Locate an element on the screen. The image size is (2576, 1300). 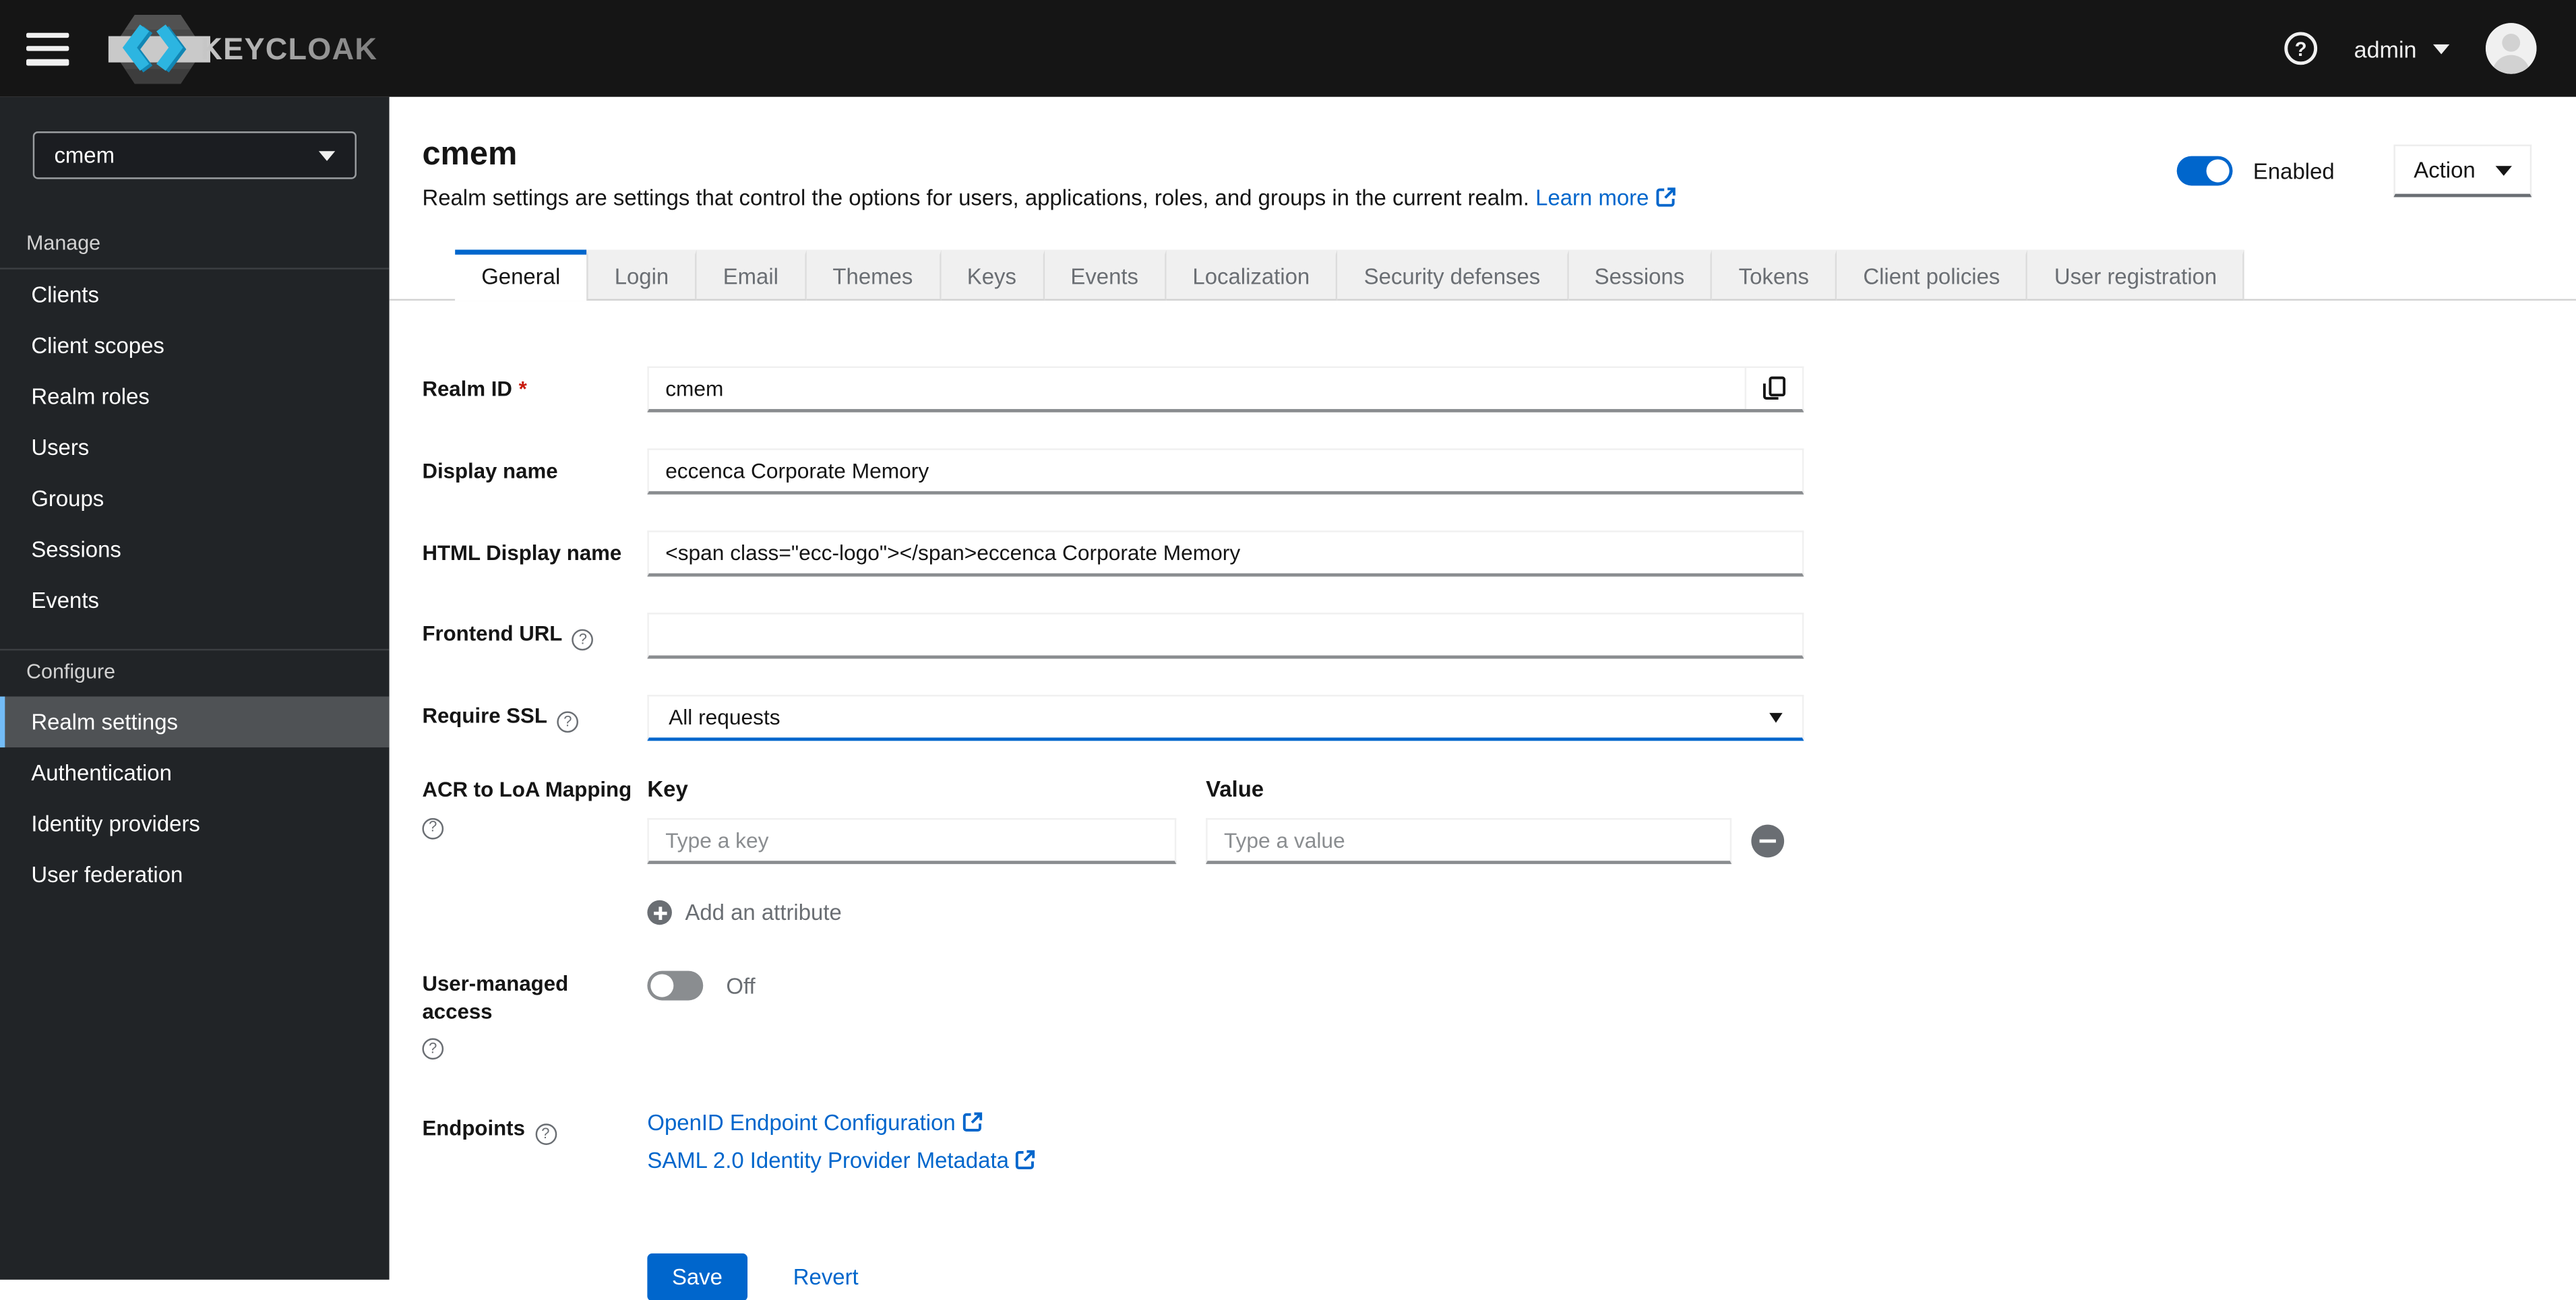
realm-id-input is located at coordinates (1196, 388).